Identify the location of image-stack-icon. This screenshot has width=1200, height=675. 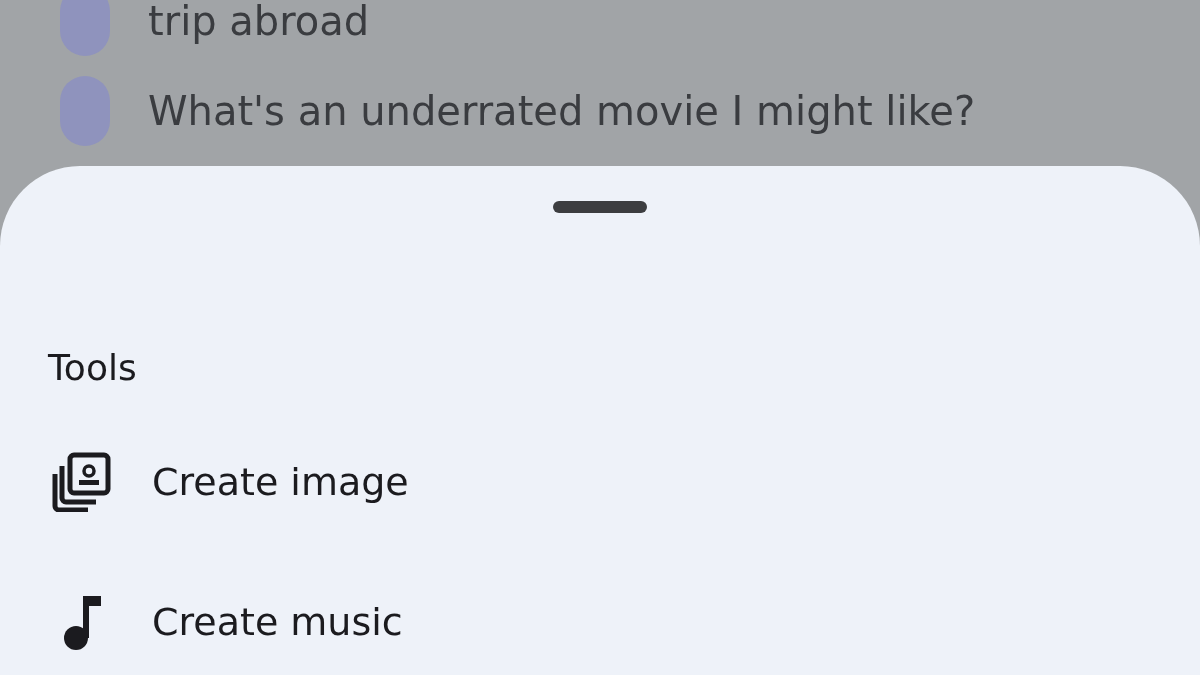
(82, 482).